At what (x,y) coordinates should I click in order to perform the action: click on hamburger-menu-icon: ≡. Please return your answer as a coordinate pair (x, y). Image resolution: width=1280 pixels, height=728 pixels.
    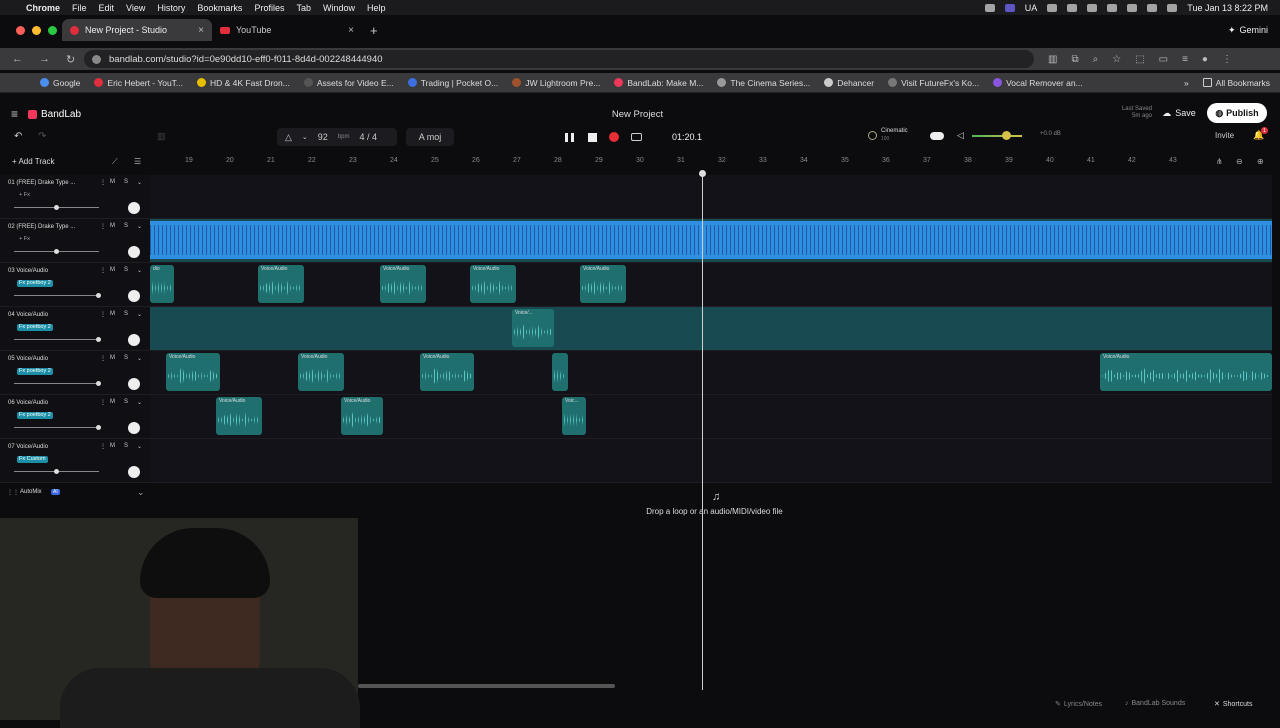
    Looking at the image, I should click on (14, 114).